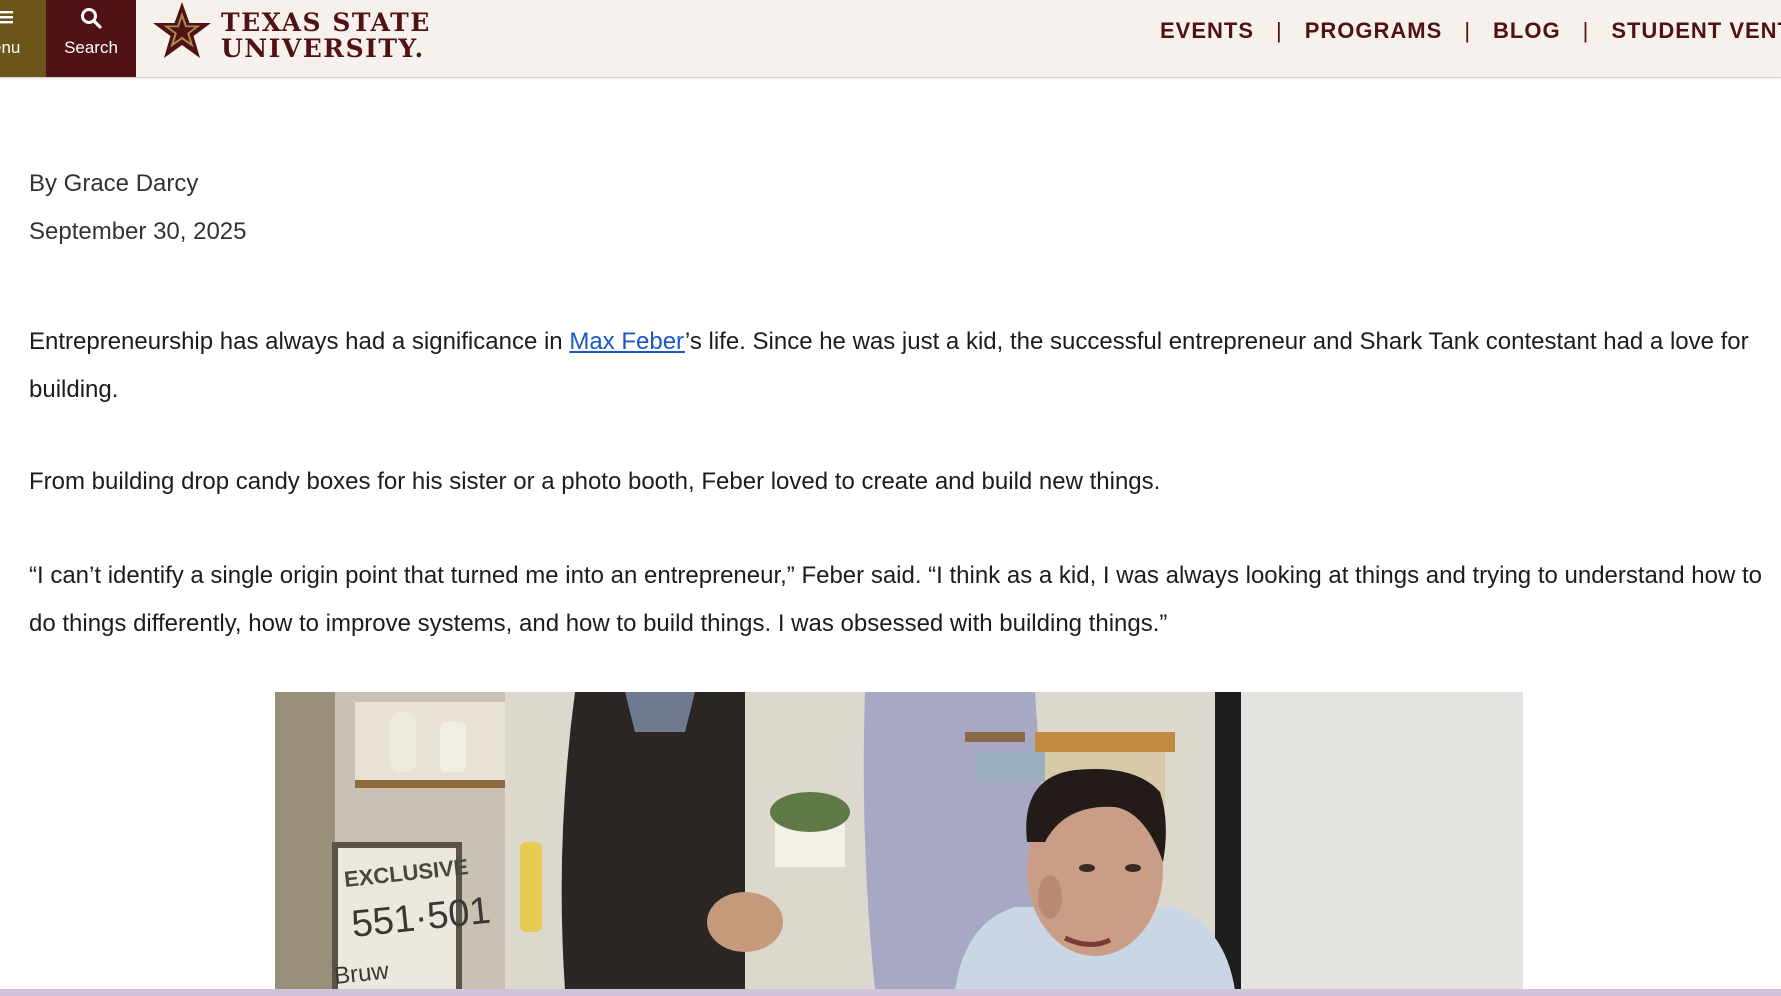  What do you see at coordinates (23, 38) in the screenshot?
I see `menu-button: enu` at bounding box center [23, 38].